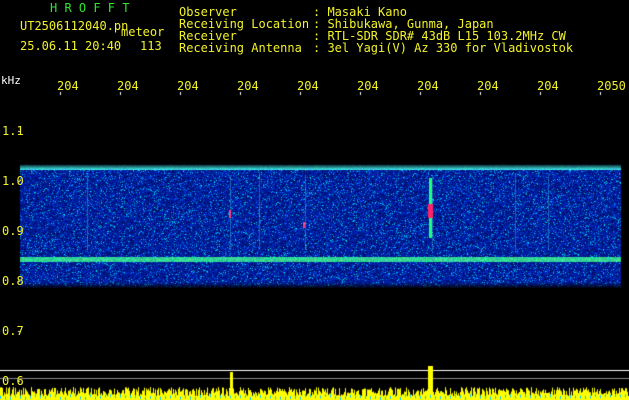 Image resolution: width=629 pixels, height=400 pixels. What do you see at coordinates (74, 26) in the screenshot?
I see `image-filename: UT2506112040.pn` at bounding box center [74, 26].